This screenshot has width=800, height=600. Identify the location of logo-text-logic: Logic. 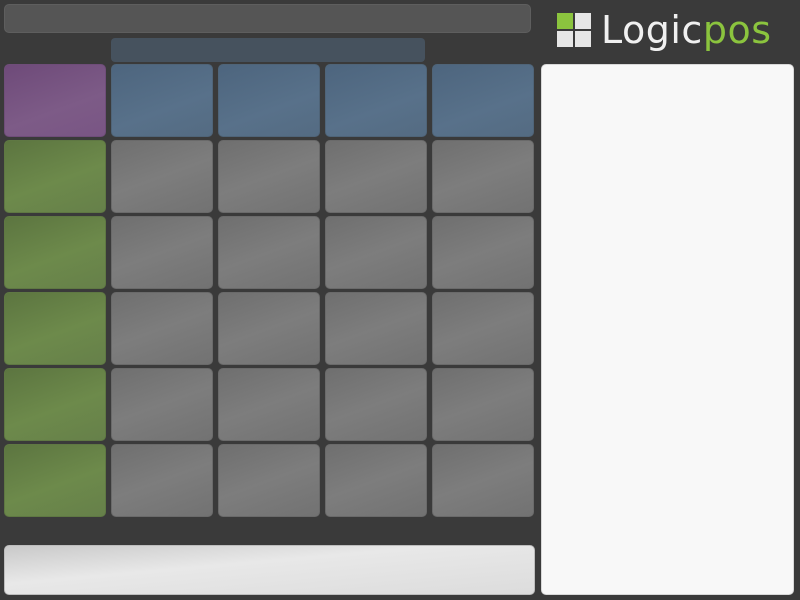
(652, 30).